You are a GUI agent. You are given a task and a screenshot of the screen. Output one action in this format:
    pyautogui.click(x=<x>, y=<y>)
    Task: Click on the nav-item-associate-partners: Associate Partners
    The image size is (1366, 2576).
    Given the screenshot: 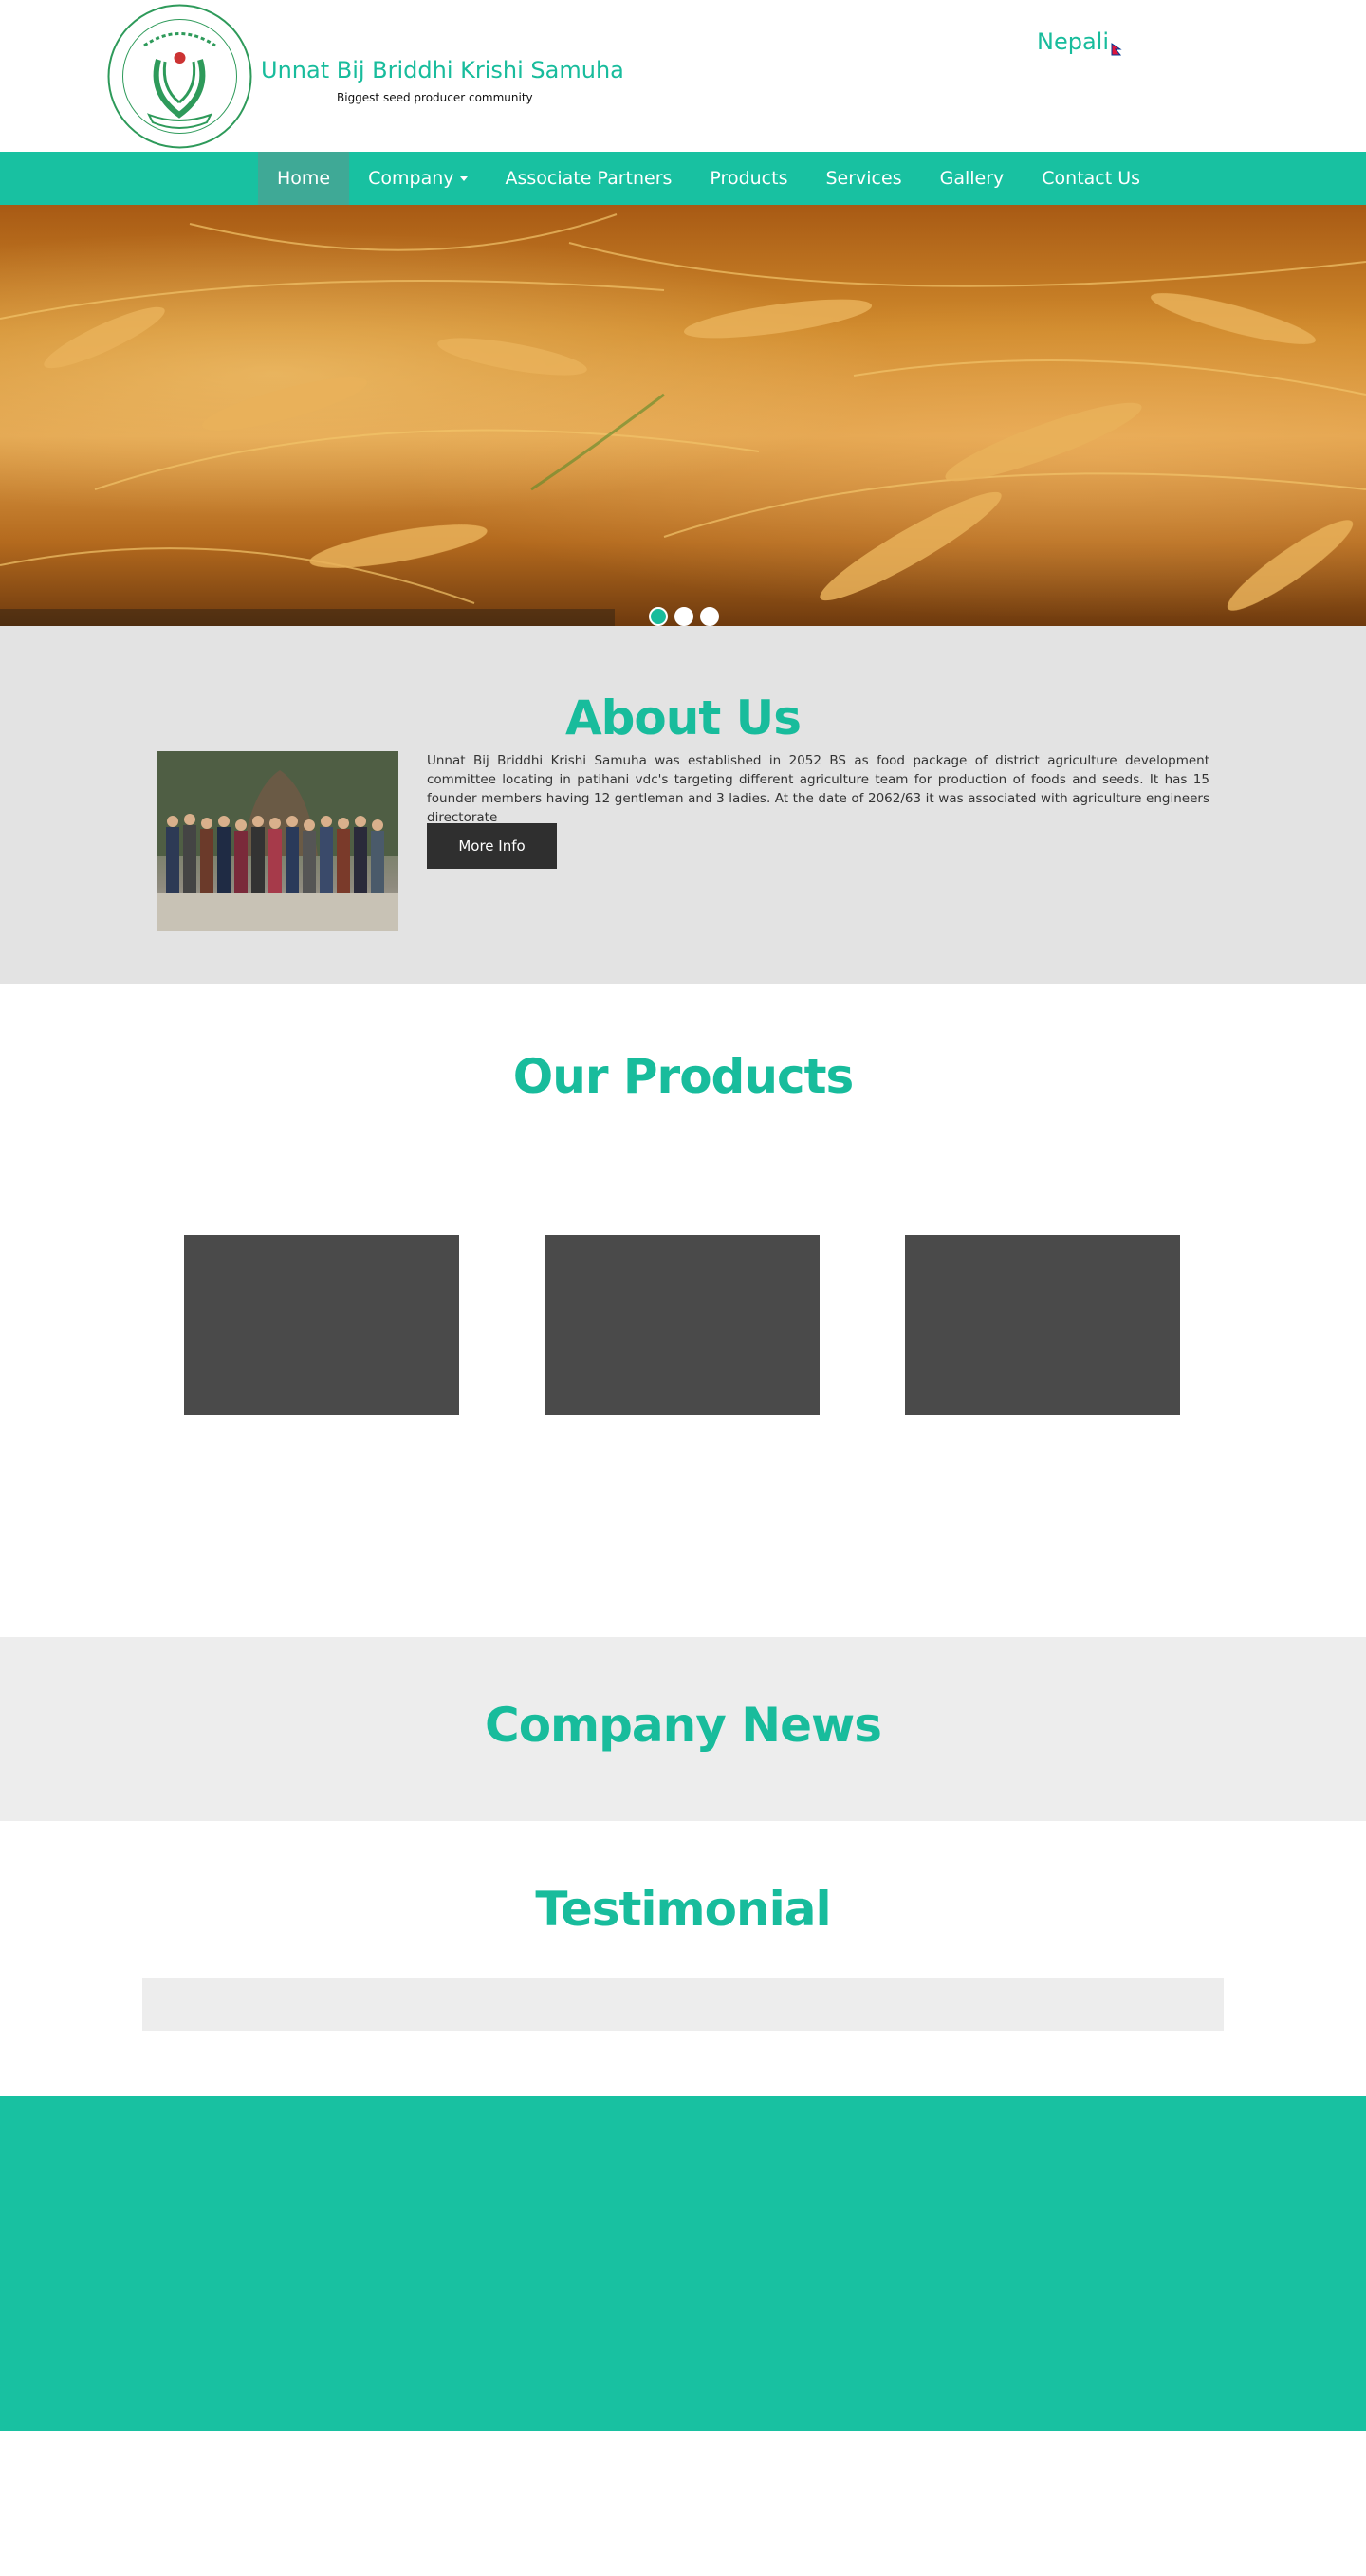 What is the action you would take?
    pyautogui.click(x=589, y=178)
    